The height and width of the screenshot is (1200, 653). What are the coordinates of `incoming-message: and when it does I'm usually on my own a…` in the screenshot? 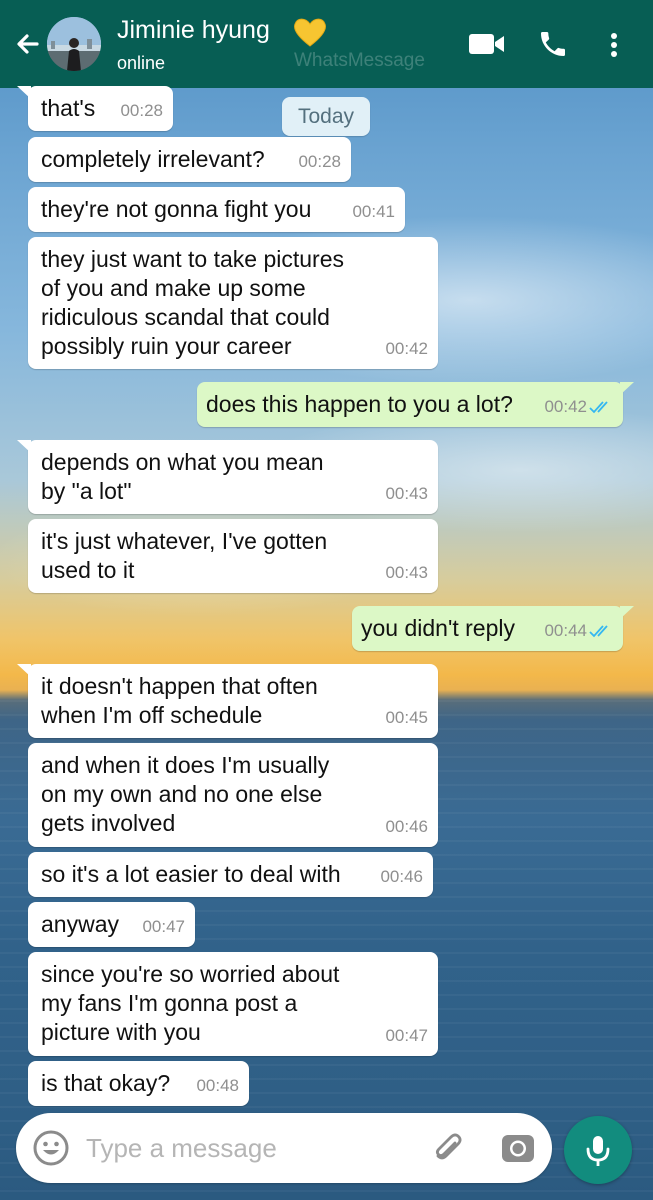 It's located at (233, 795).